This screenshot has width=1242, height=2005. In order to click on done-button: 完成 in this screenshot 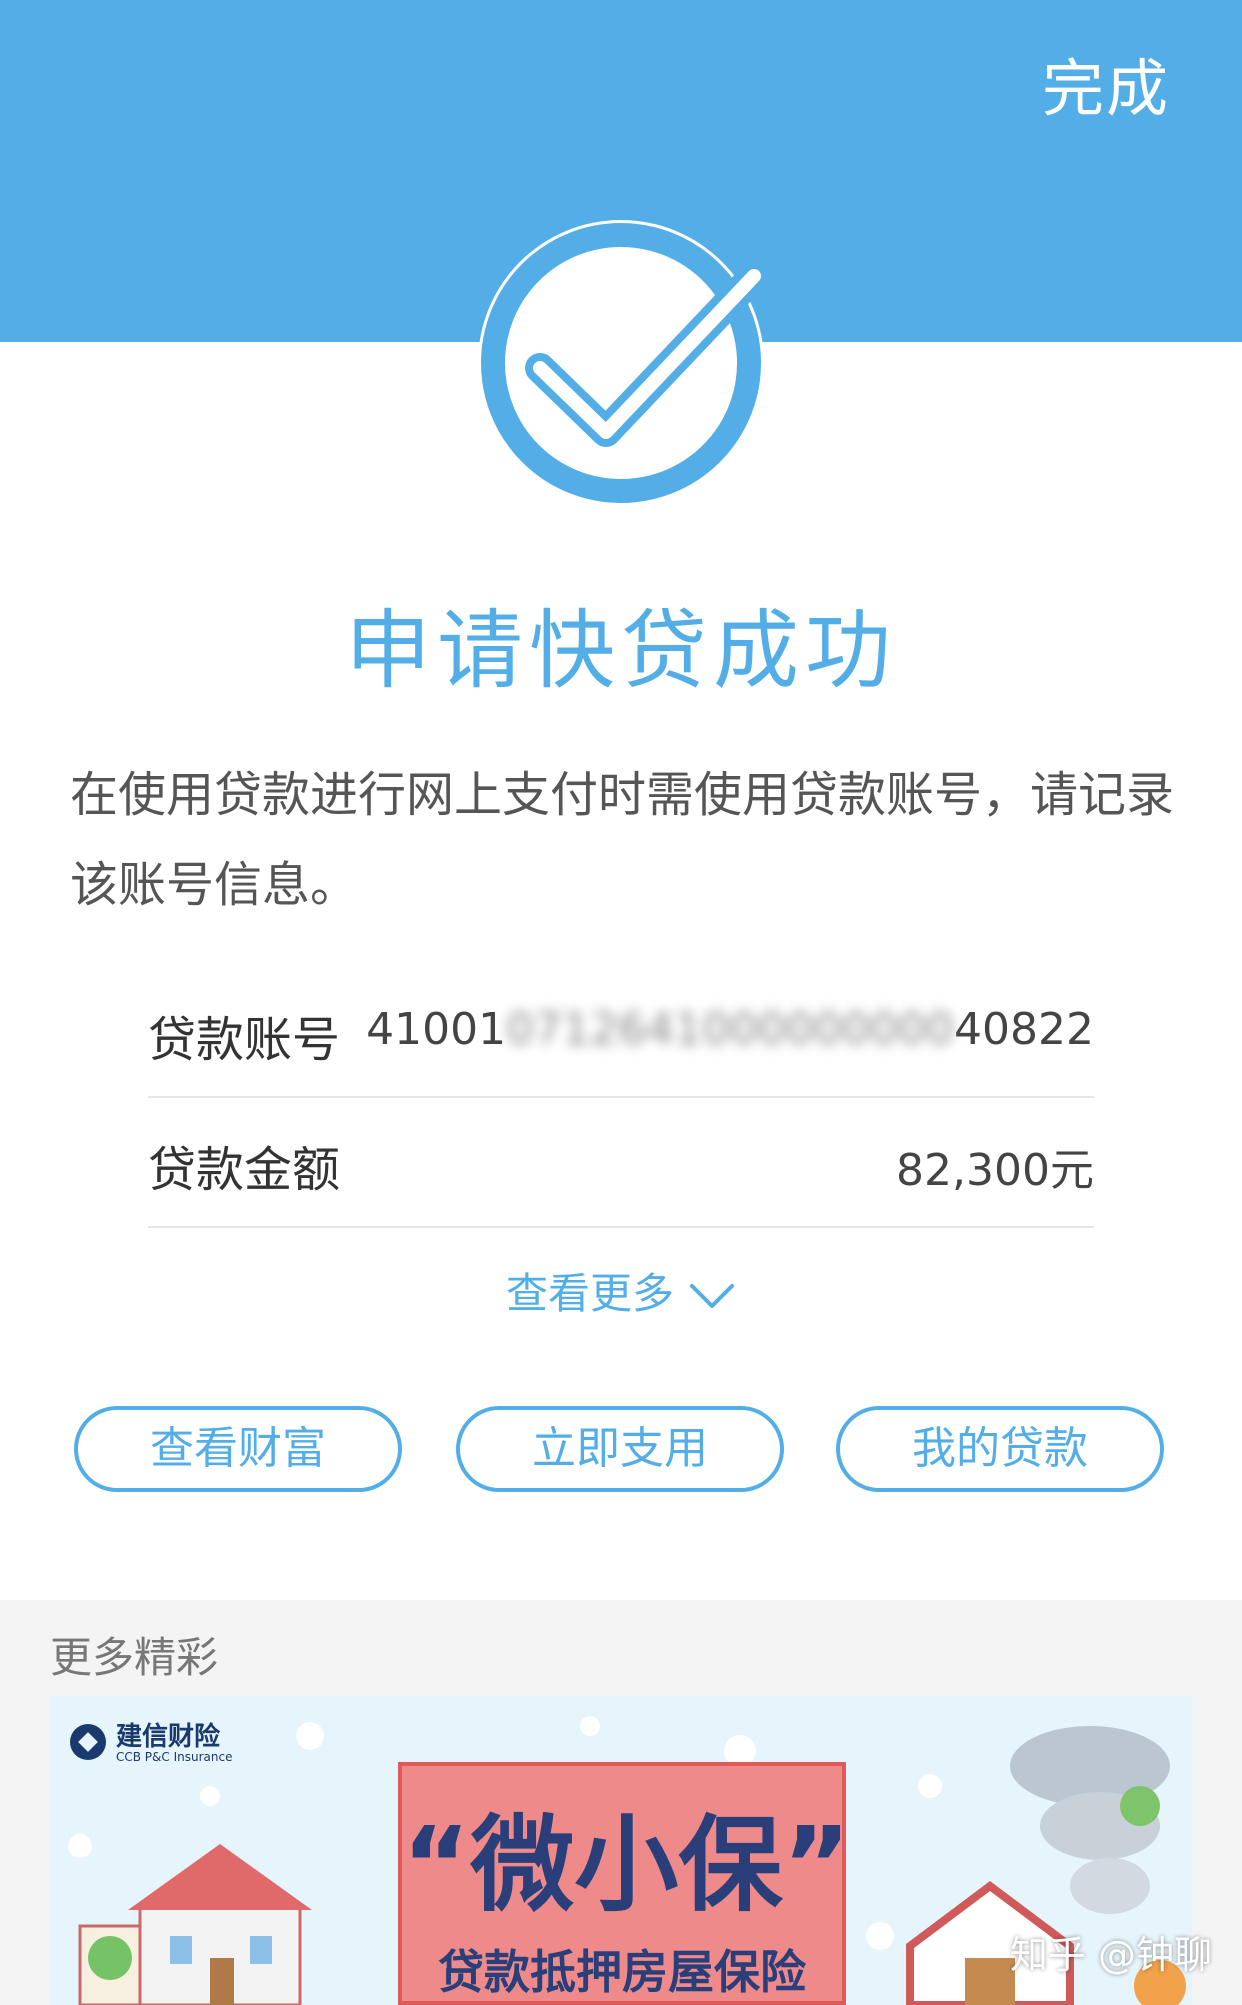, I will do `click(1106, 83)`.